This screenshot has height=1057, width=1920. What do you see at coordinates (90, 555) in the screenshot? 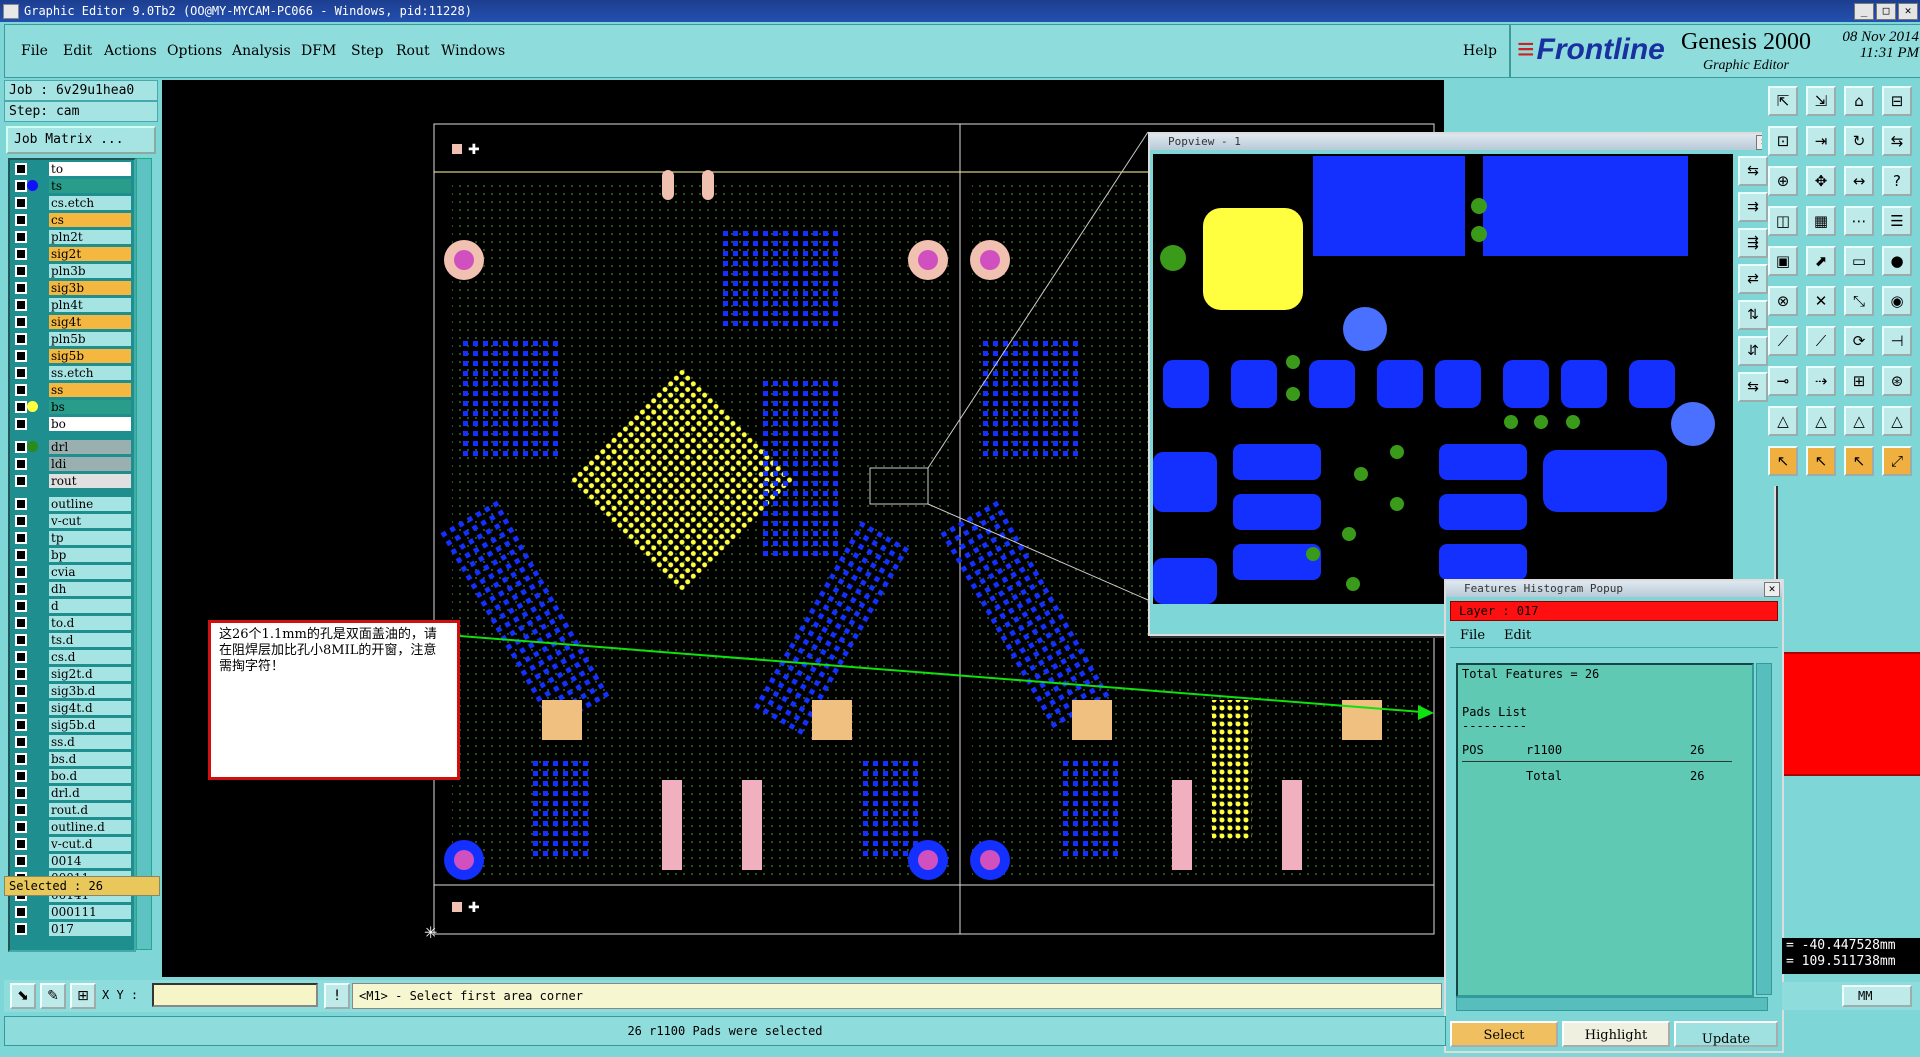
I see `layer-name: bp` at bounding box center [90, 555].